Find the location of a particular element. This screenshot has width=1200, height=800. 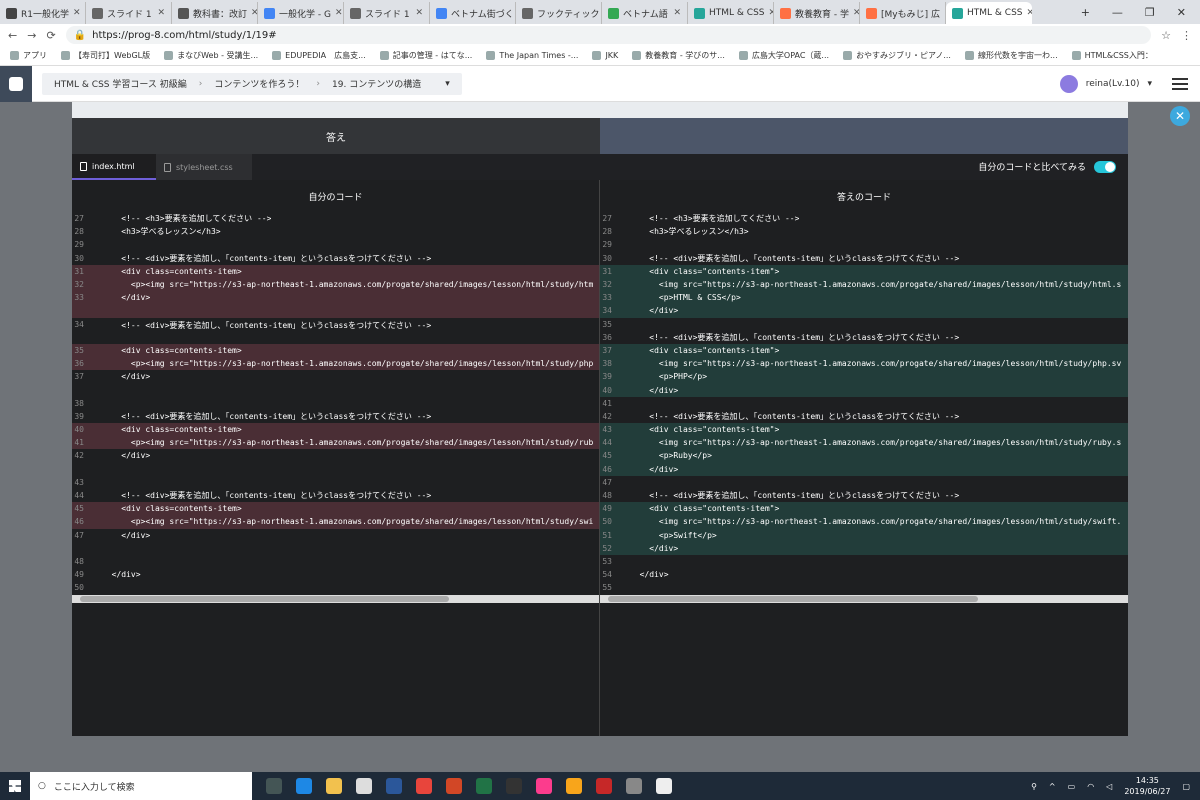

bookmark-item: HTML&CSS入門： is located at coordinates (1112, 55).